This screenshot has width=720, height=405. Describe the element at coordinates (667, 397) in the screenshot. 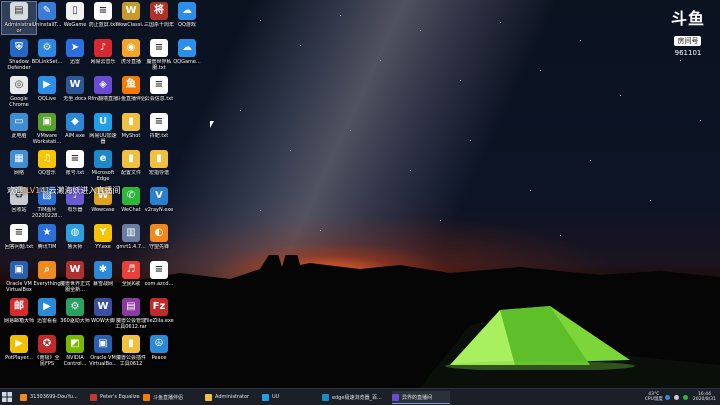

I see `network-icon` at that location.